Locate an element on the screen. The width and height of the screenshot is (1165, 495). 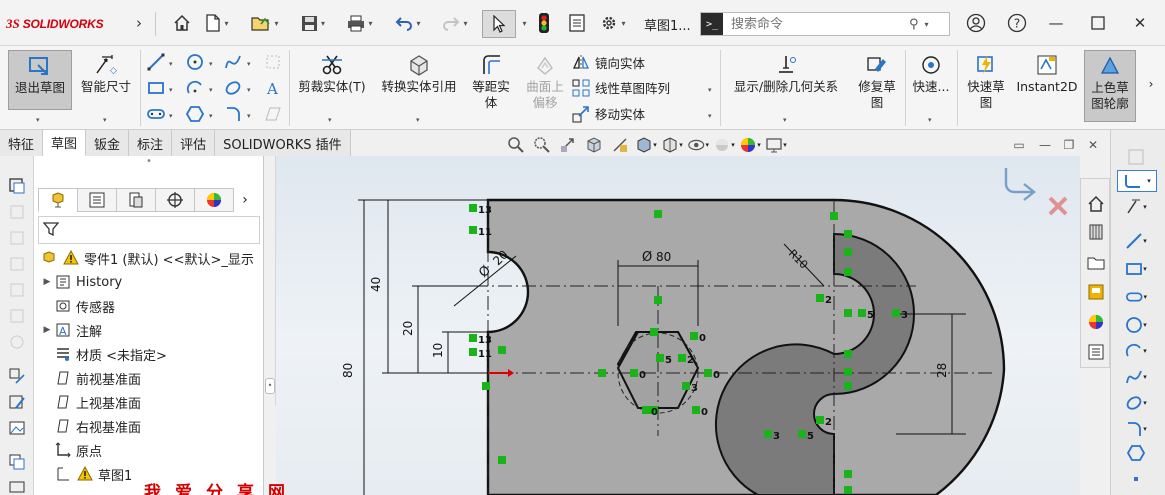
ellipse-dropdown-icon: ▾ is located at coordinates (249, 90).